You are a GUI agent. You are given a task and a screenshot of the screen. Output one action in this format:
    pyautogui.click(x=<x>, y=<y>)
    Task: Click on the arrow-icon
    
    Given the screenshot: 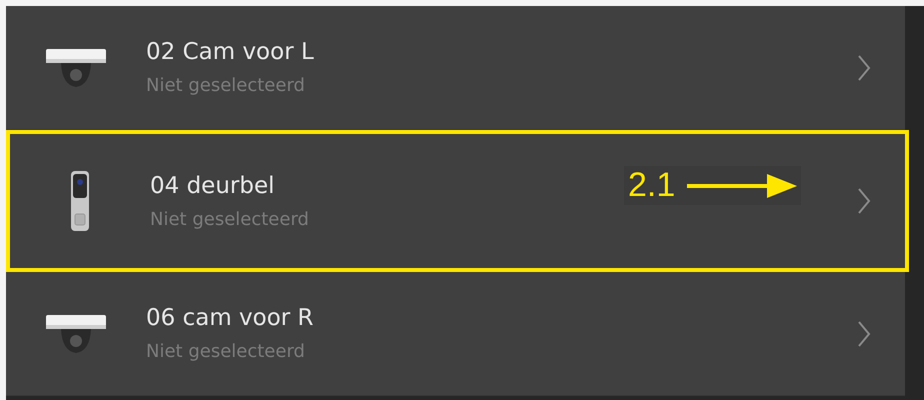 What is the action you would take?
    pyautogui.click(x=742, y=186)
    